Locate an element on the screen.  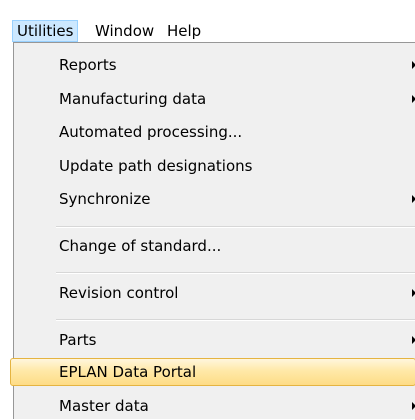
menu-item-label: Revision control is located at coordinates (119, 293).